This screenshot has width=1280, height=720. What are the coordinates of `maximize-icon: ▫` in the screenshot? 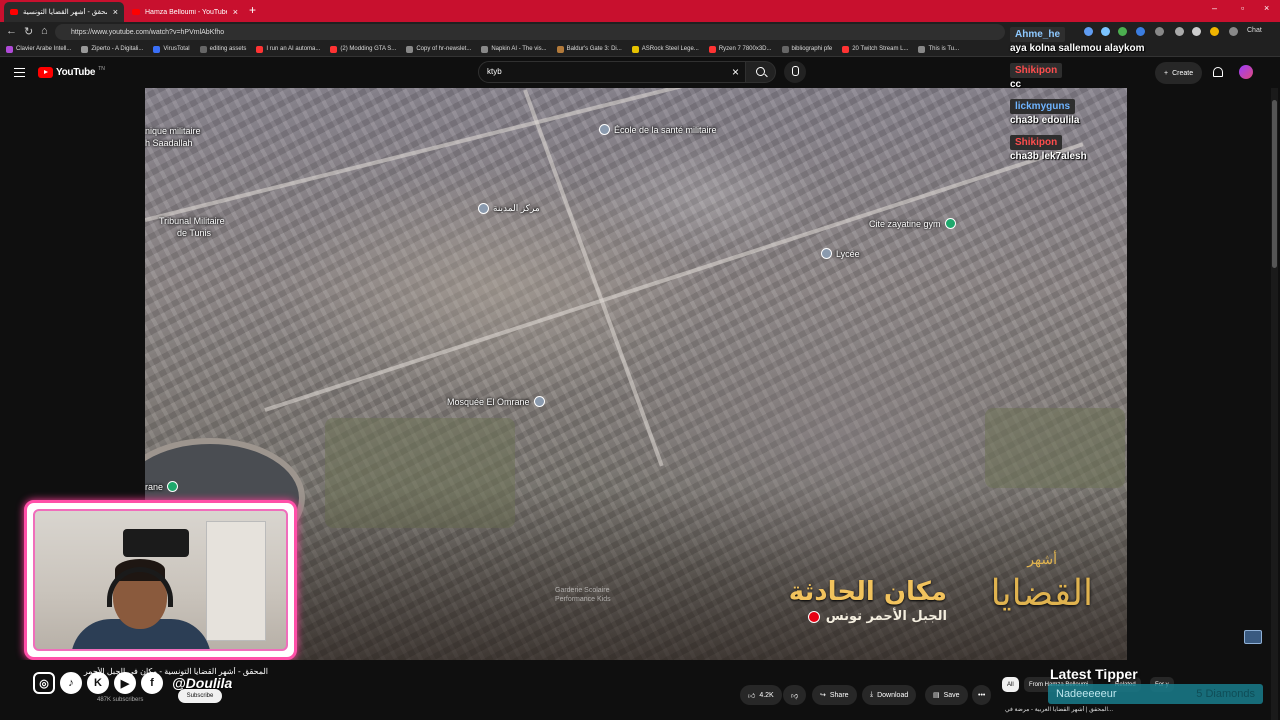 It's located at (1242, 8).